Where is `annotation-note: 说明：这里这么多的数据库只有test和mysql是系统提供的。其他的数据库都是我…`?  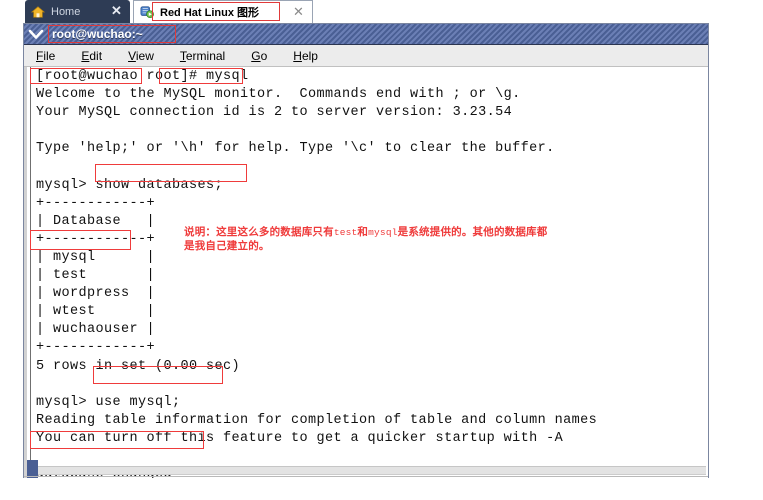
annotation-note: 说明：这里这么多的数据库只有test和mysql是系统提供的。其他的数据库都是我… is located at coordinates (414, 239).